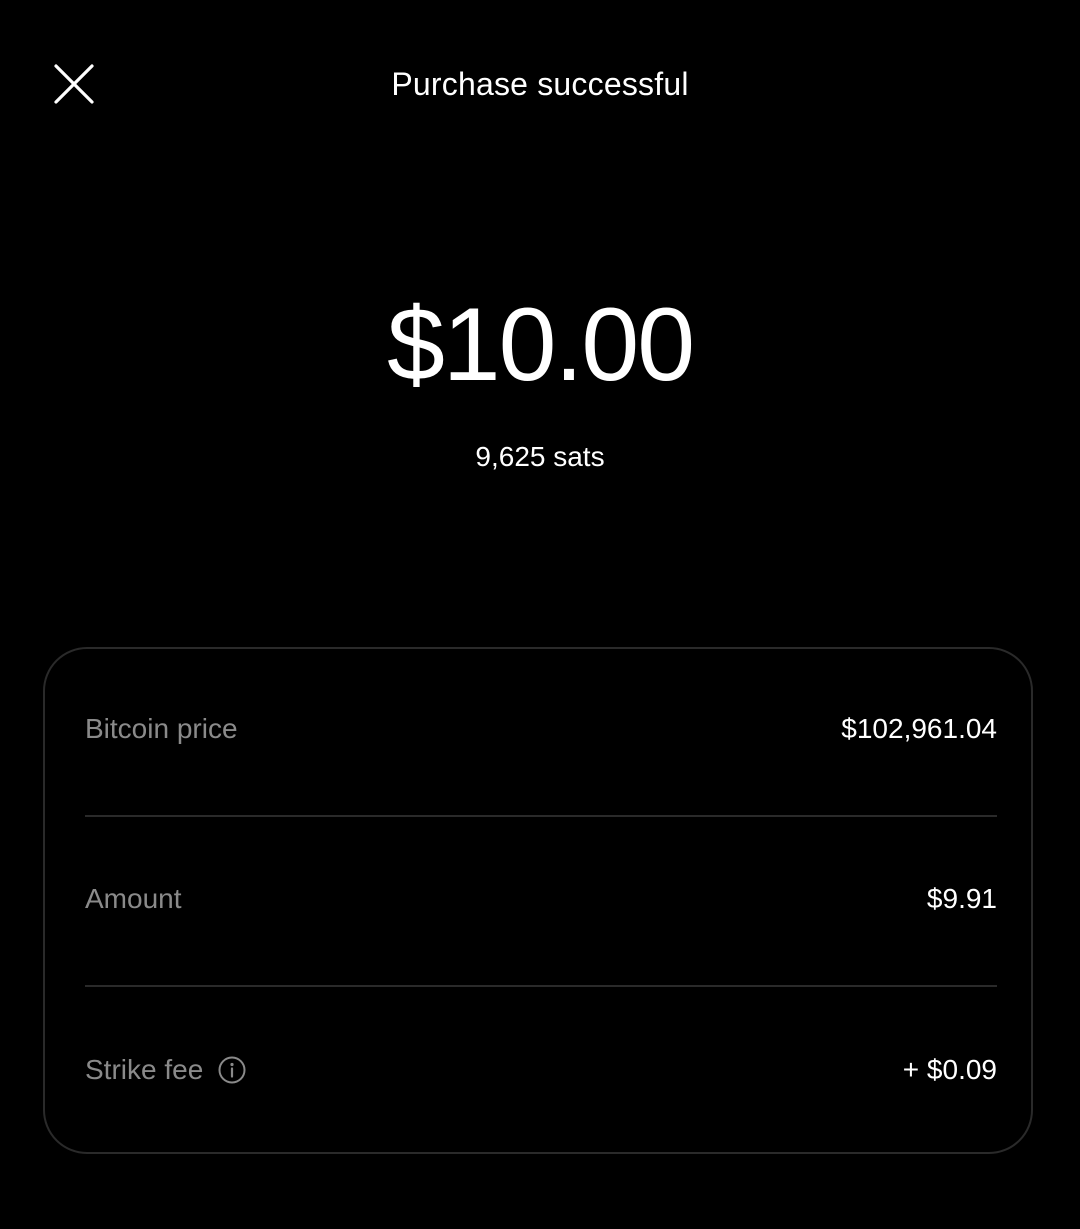 Image resolution: width=1080 pixels, height=1229 pixels. Describe the element at coordinates (541, 733) in the screenshot. I see `detail-row-bitcoin-price: Bitcoin price $102,961.04` at that location.